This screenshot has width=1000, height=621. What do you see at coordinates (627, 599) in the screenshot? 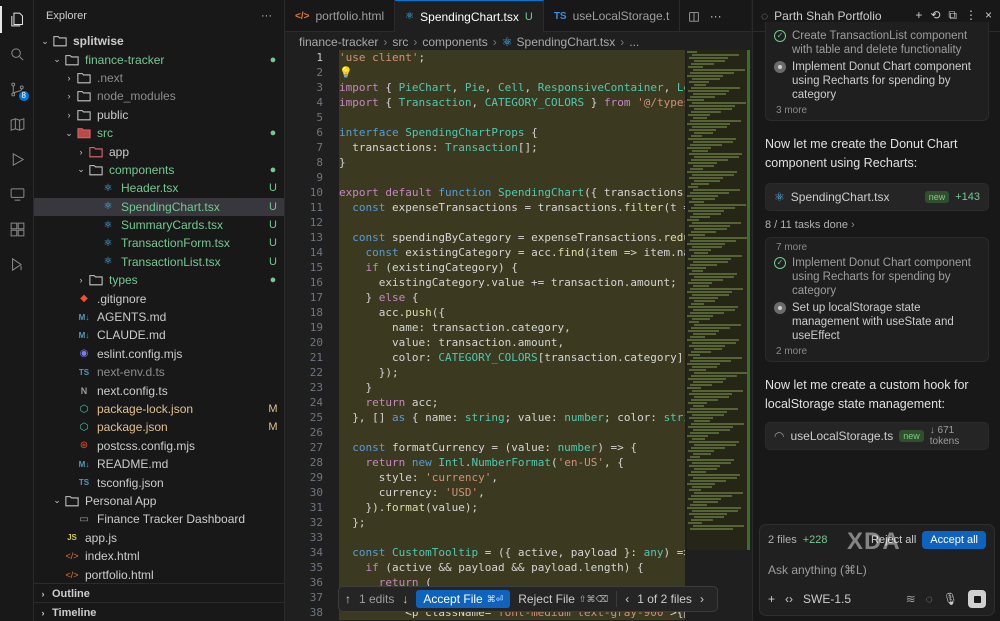
I see `previous-file-icon: ‹` at bounding box center [627, 599].